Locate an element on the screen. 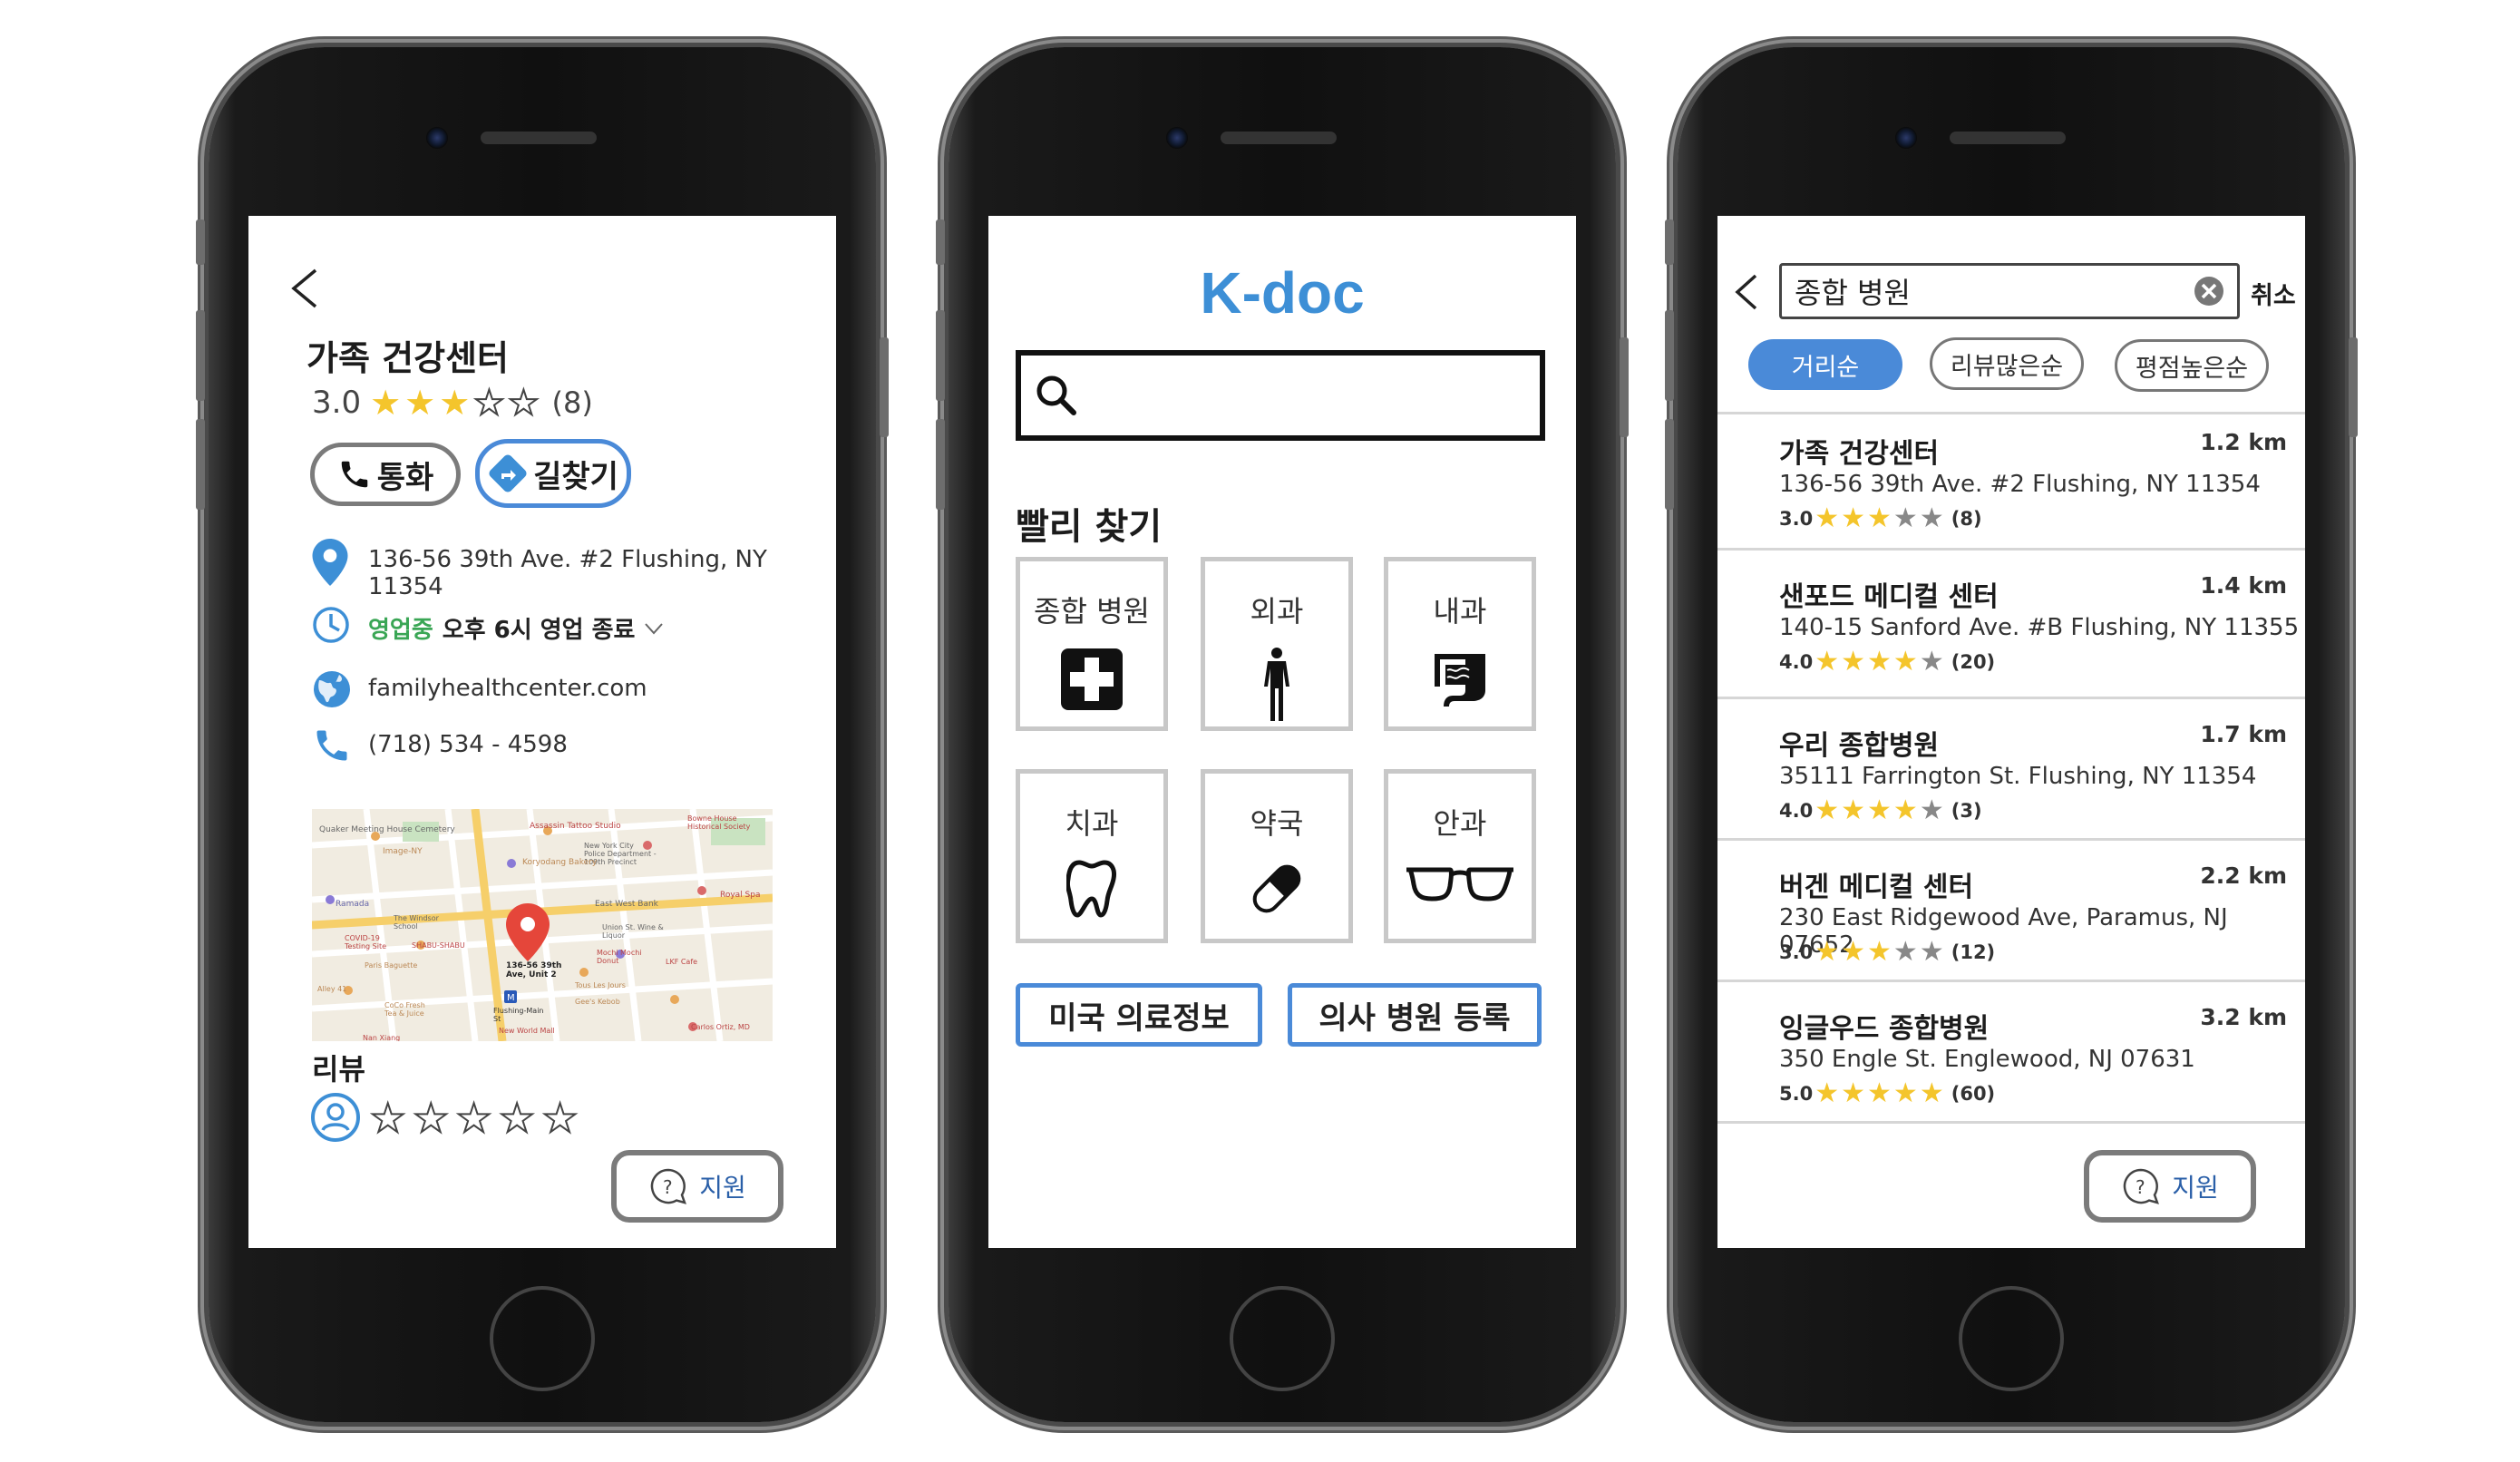 This screenshot has width=2520, height=1462. sort-chip-distance: 거리순 is located at coordinates (1825, 364).